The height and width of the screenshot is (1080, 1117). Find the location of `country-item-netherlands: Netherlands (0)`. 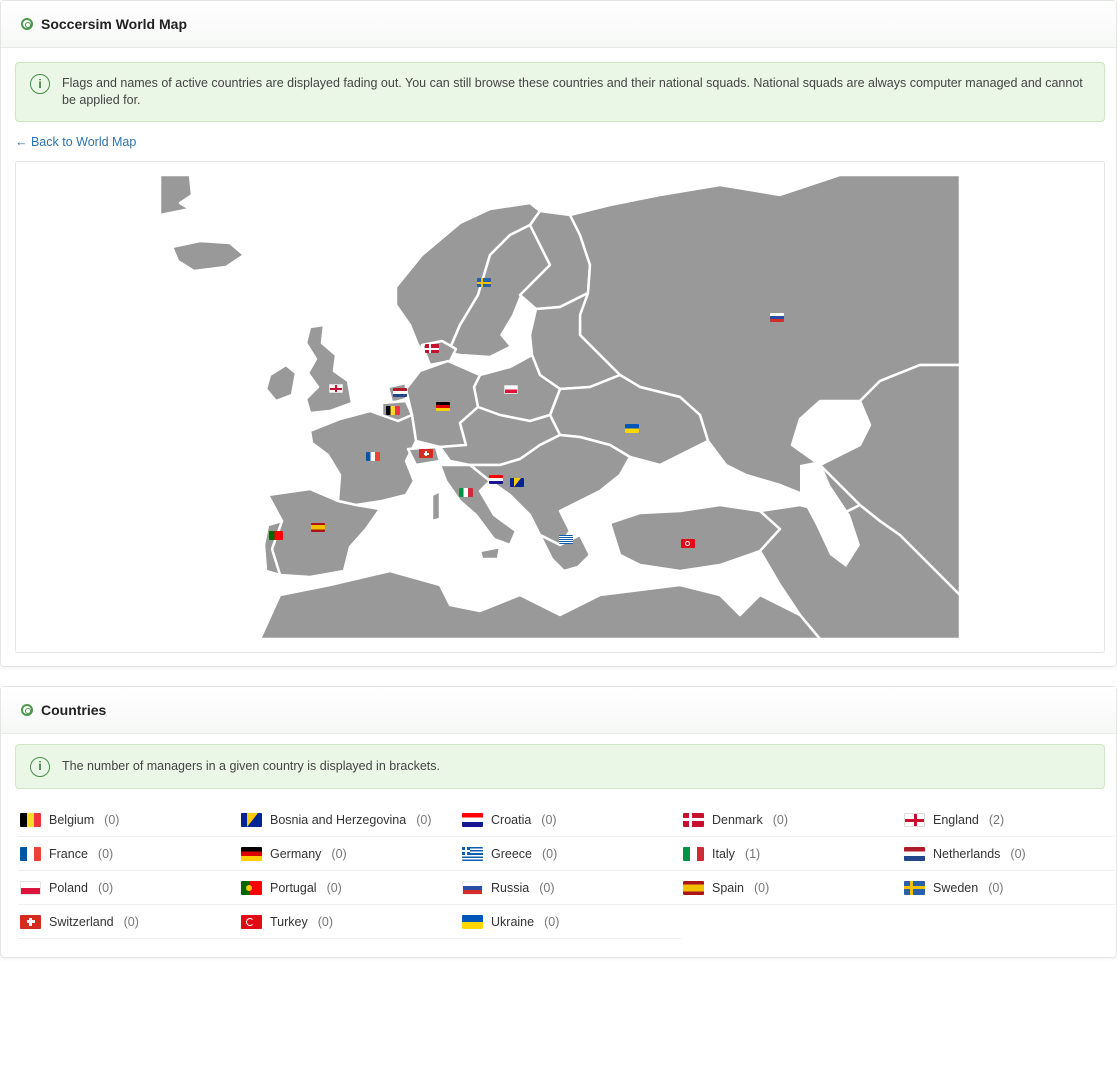

country-item-netherlands: Netherlands (0) is located at coordinates (1009, 854).